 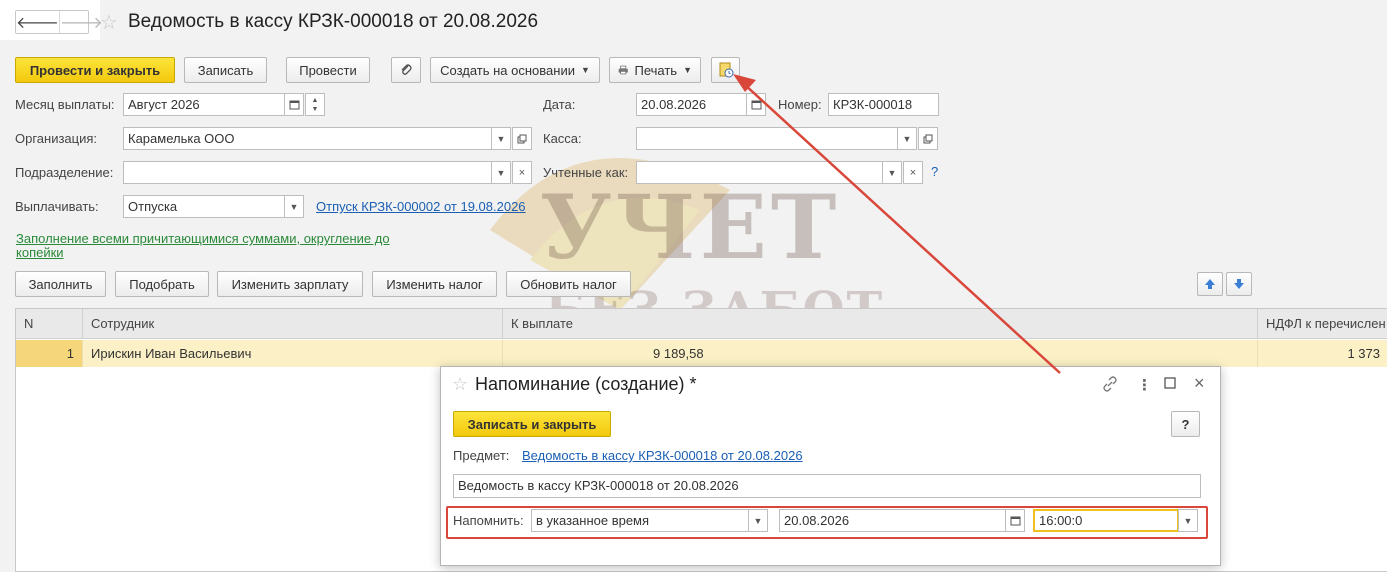 What do you see at coordinates (691, 104) in the screenshot?
I see `date-field: 20.08.2026` at bounding box center [691, 104].